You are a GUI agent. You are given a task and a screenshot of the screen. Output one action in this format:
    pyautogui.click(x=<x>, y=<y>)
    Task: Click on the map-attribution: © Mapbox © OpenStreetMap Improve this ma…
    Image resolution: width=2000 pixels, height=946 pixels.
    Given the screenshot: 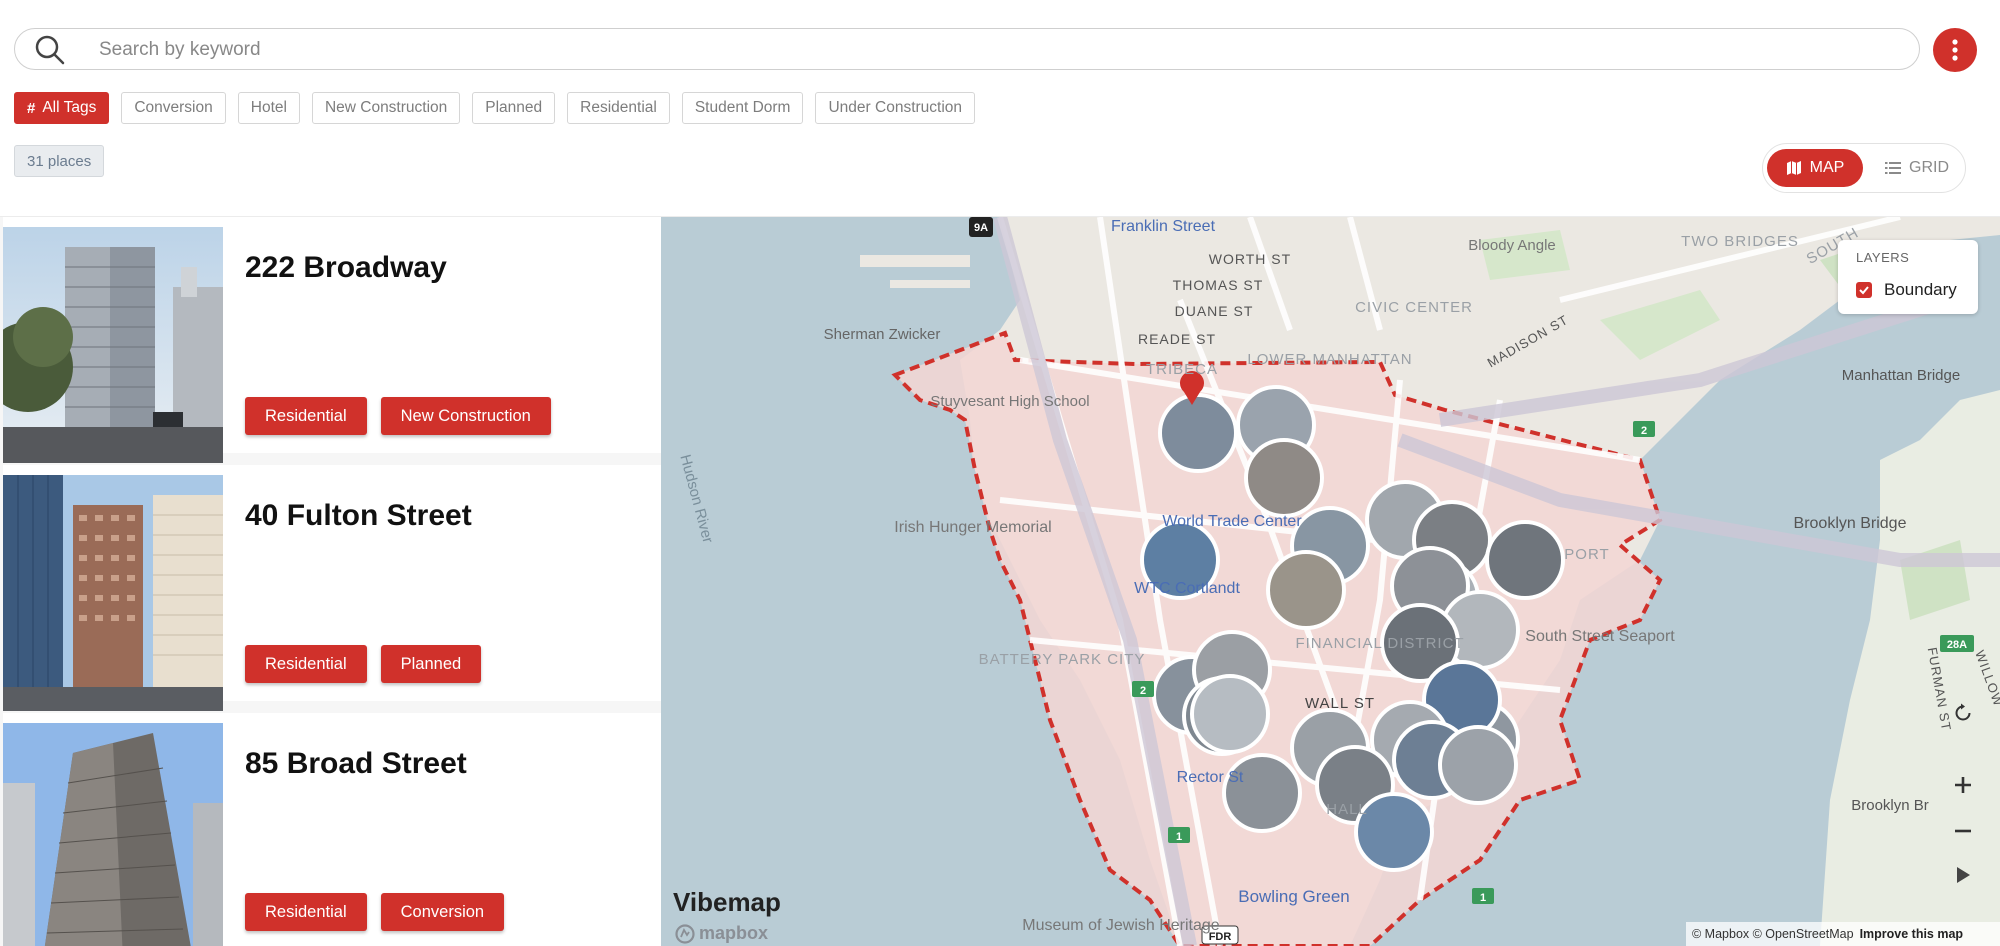 What is the action you would take?
    pyautogui.click(x=1843, y=934)
    